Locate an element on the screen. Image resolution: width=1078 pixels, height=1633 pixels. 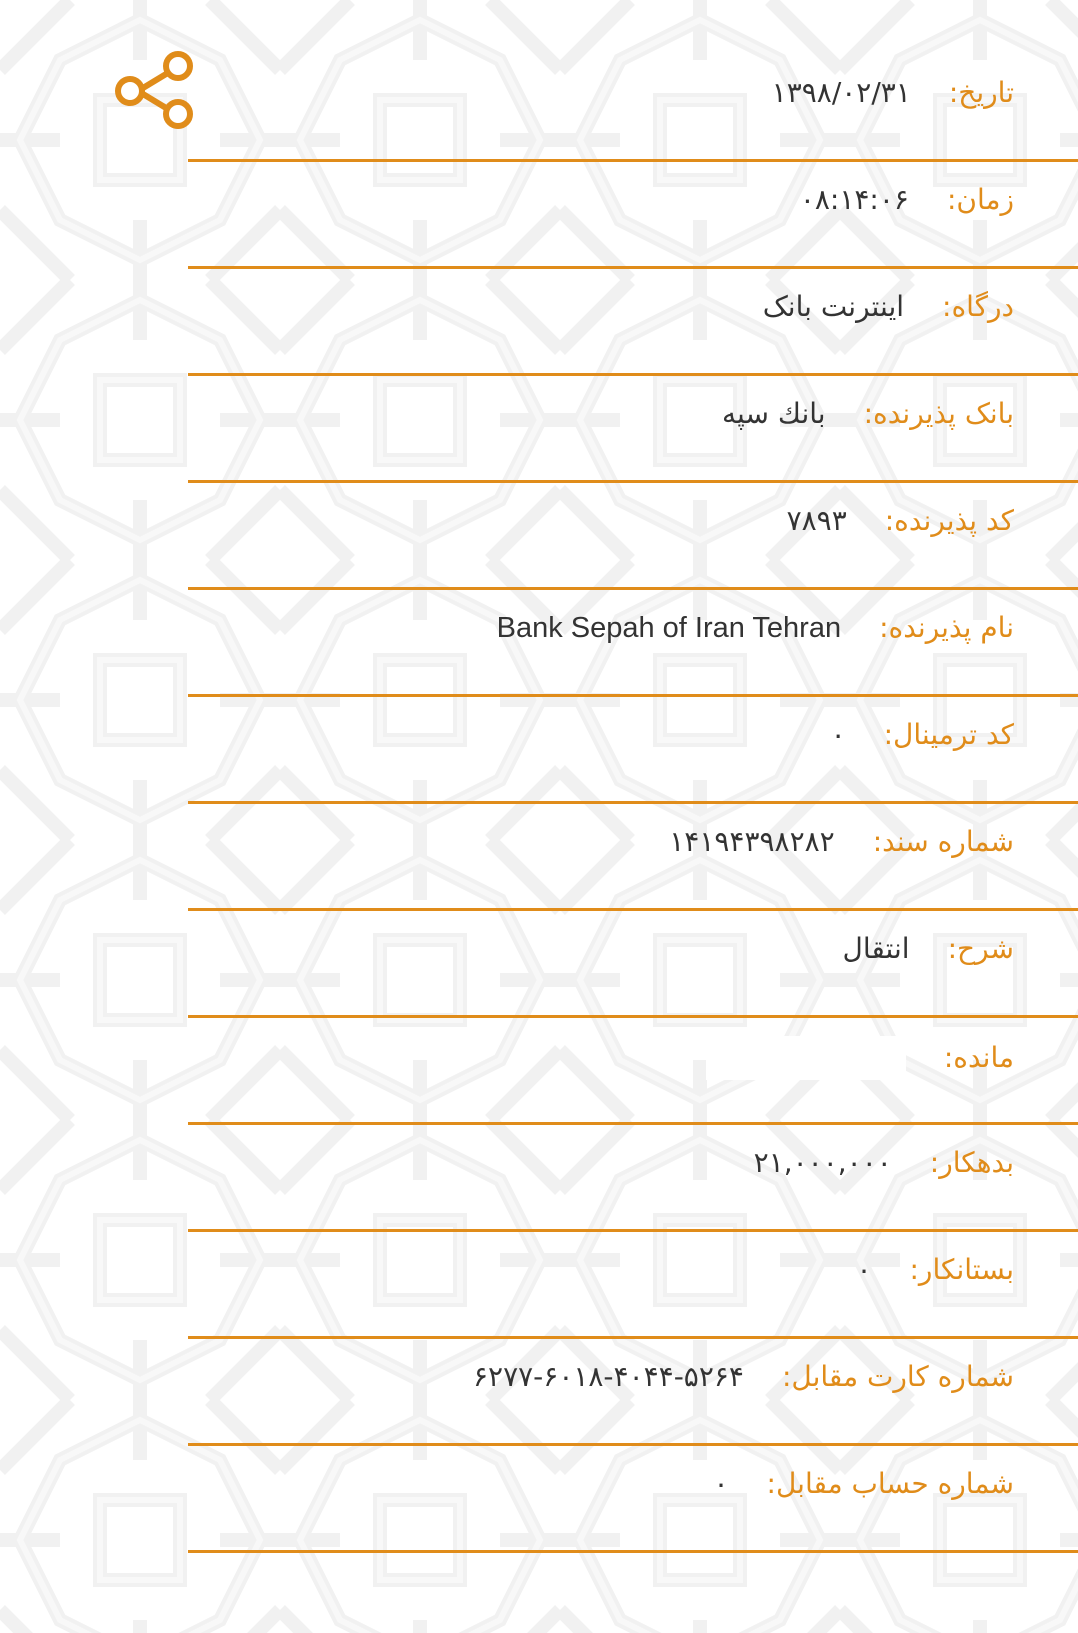
row-debit: بدهکار: ۲۱,۰۰۰,۰۰۰ is located at coordinates (633, 1178).